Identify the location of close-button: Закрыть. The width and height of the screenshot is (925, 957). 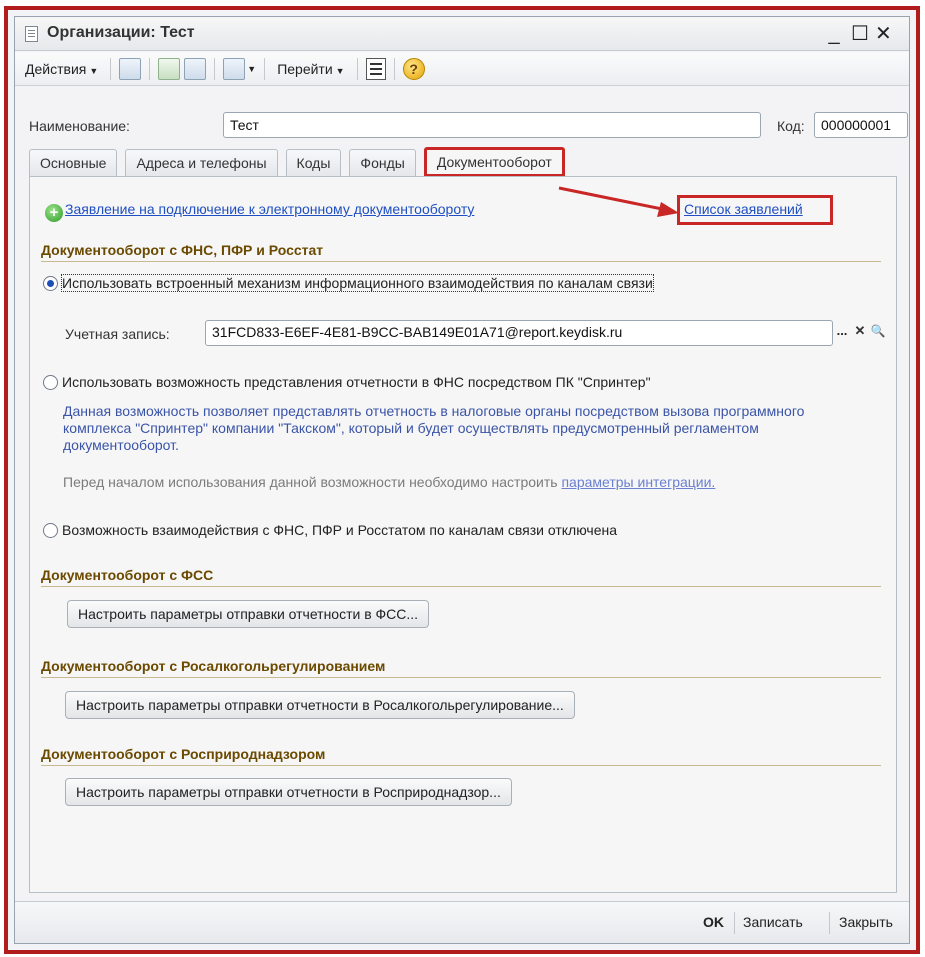
(866, 922).